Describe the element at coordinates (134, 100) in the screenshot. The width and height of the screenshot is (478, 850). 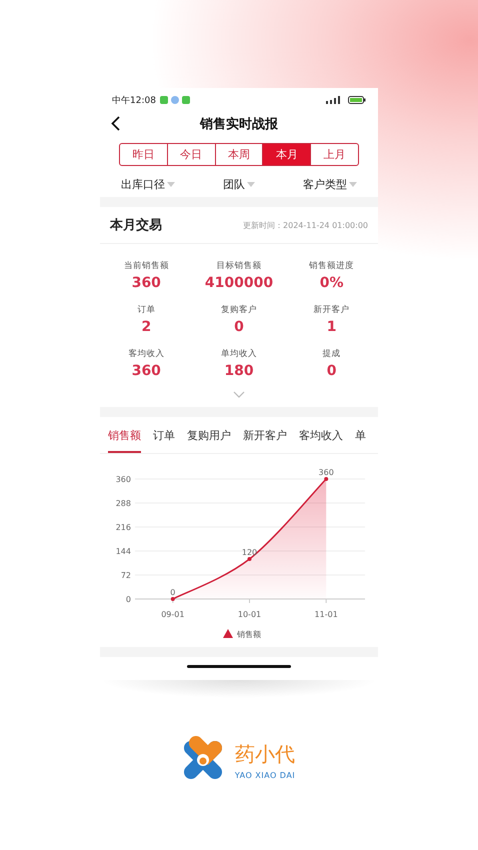
I see `status-time: 中午12:08` at that location.